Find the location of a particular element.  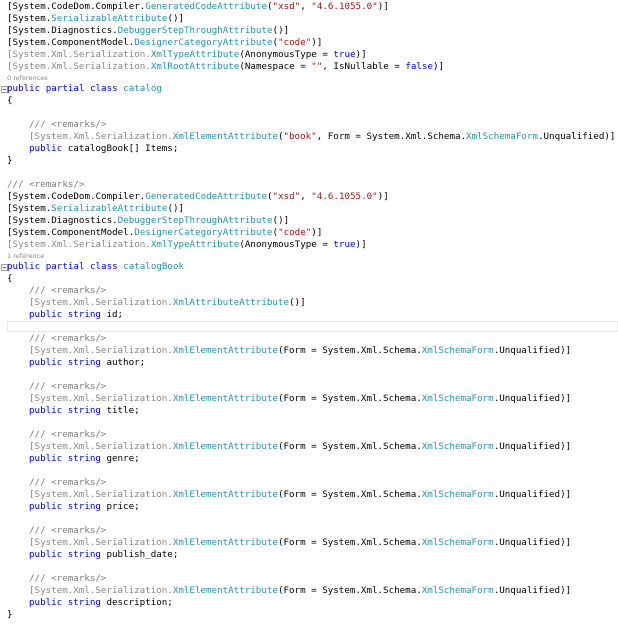

code-text: { is located at coordinates (10, 101).